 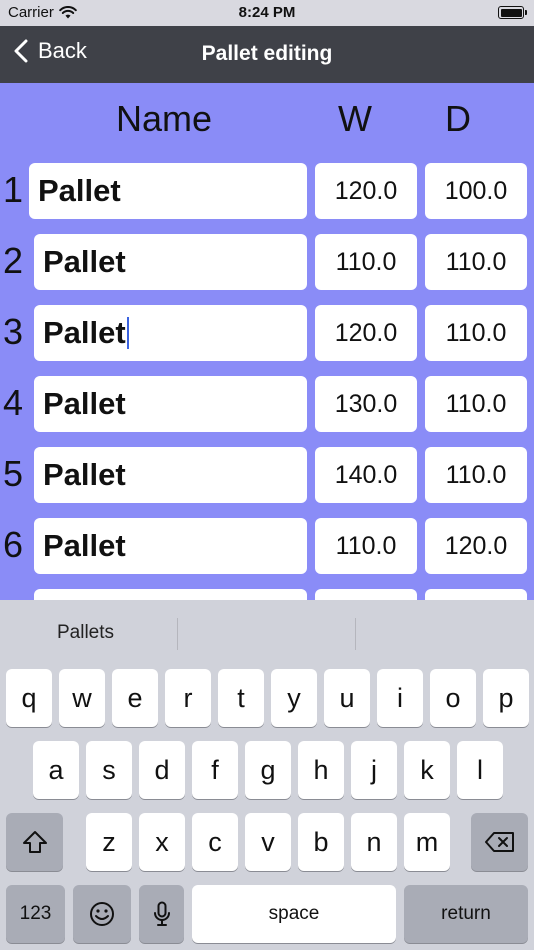 I want to click on name-field, so click(x=170, y=594).